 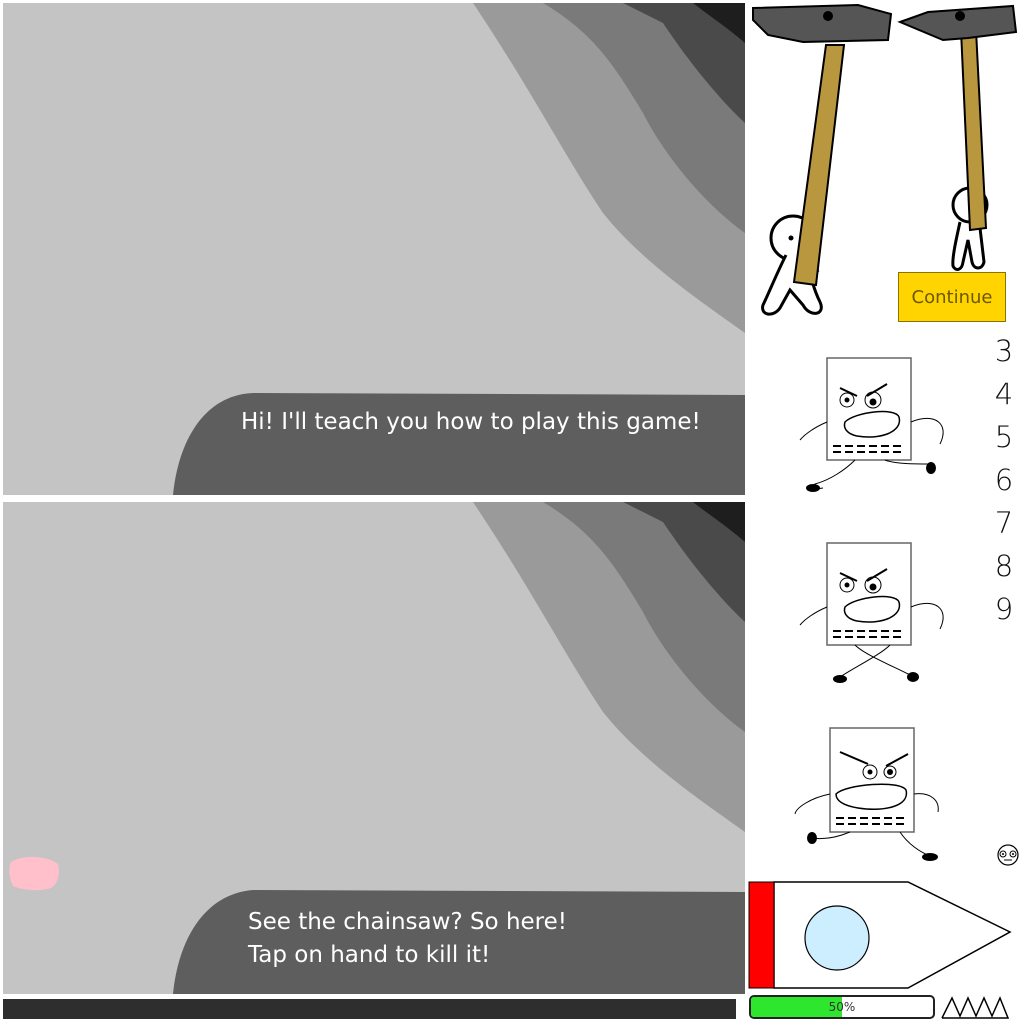 I want to click on target-circle, so click(x=837, y=938).